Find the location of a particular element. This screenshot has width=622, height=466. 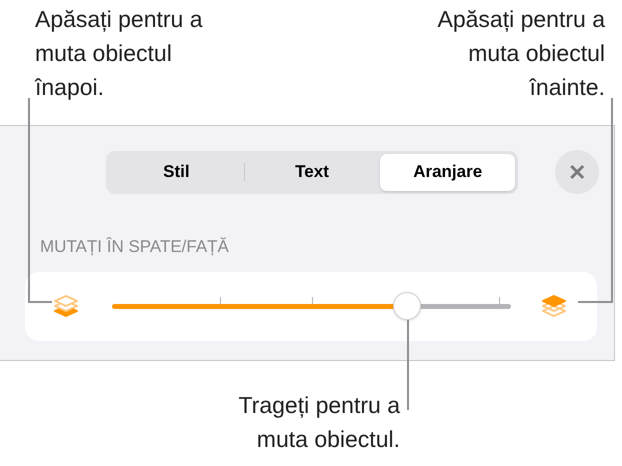

callout-text: Apăsați pentru a muta obiectul înapoi. is located at coordinates (119, 53).